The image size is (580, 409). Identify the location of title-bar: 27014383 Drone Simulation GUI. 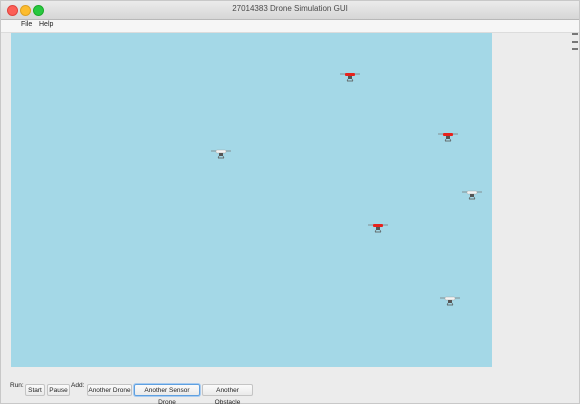
(290, 10).